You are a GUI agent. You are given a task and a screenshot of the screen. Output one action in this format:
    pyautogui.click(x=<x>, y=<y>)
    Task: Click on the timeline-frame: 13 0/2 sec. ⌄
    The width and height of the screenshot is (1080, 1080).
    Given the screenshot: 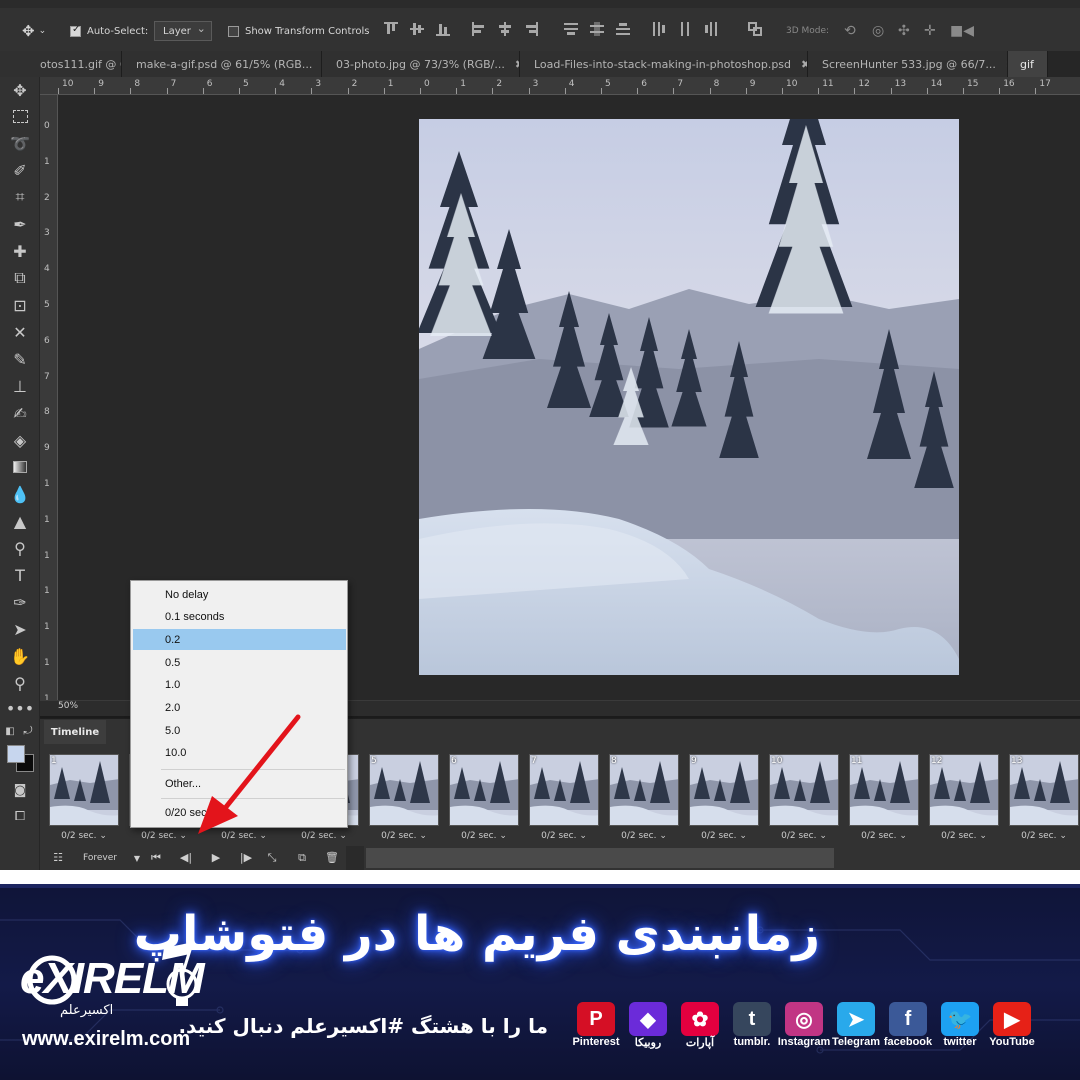 What is the action you would take?
    pyautogui.click(x=1043, y=796)
    